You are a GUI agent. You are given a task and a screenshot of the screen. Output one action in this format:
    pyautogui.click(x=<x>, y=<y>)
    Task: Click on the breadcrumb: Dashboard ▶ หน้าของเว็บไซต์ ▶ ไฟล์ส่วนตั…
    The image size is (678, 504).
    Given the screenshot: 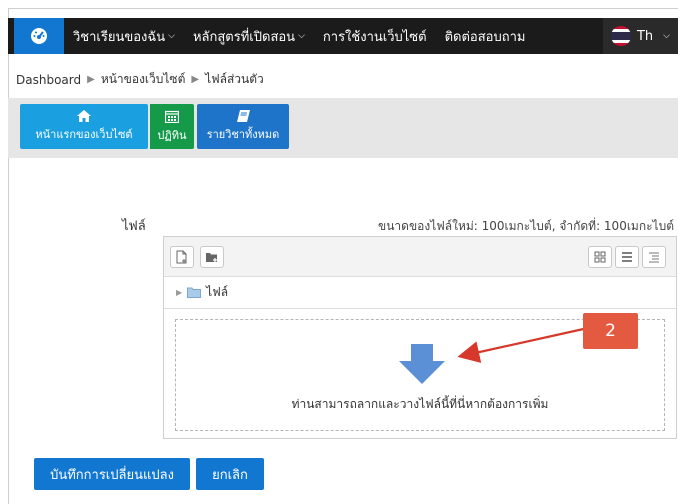 What is the action you would take?
    pyautogui.click(x=140, y=79)
    